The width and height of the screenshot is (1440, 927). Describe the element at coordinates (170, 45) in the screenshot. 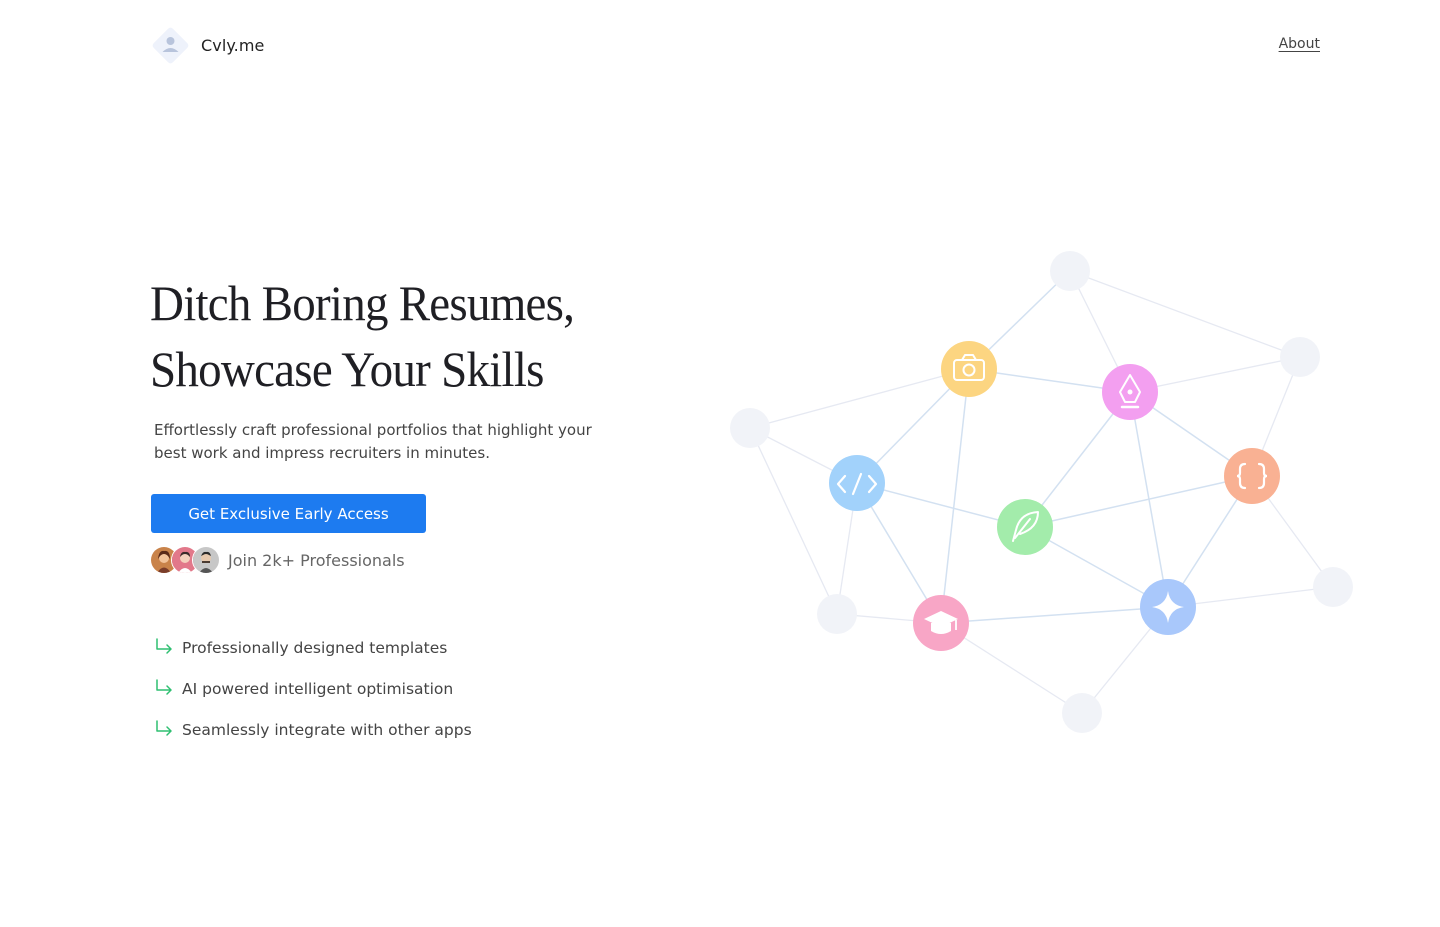

I see `logo-person-icon` at that location.